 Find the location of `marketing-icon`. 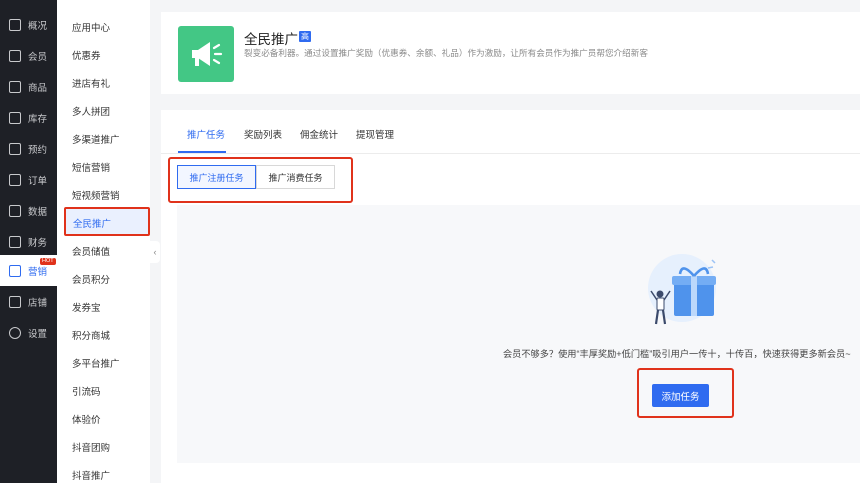

marketing-icon is located at coordinates (15, 270).